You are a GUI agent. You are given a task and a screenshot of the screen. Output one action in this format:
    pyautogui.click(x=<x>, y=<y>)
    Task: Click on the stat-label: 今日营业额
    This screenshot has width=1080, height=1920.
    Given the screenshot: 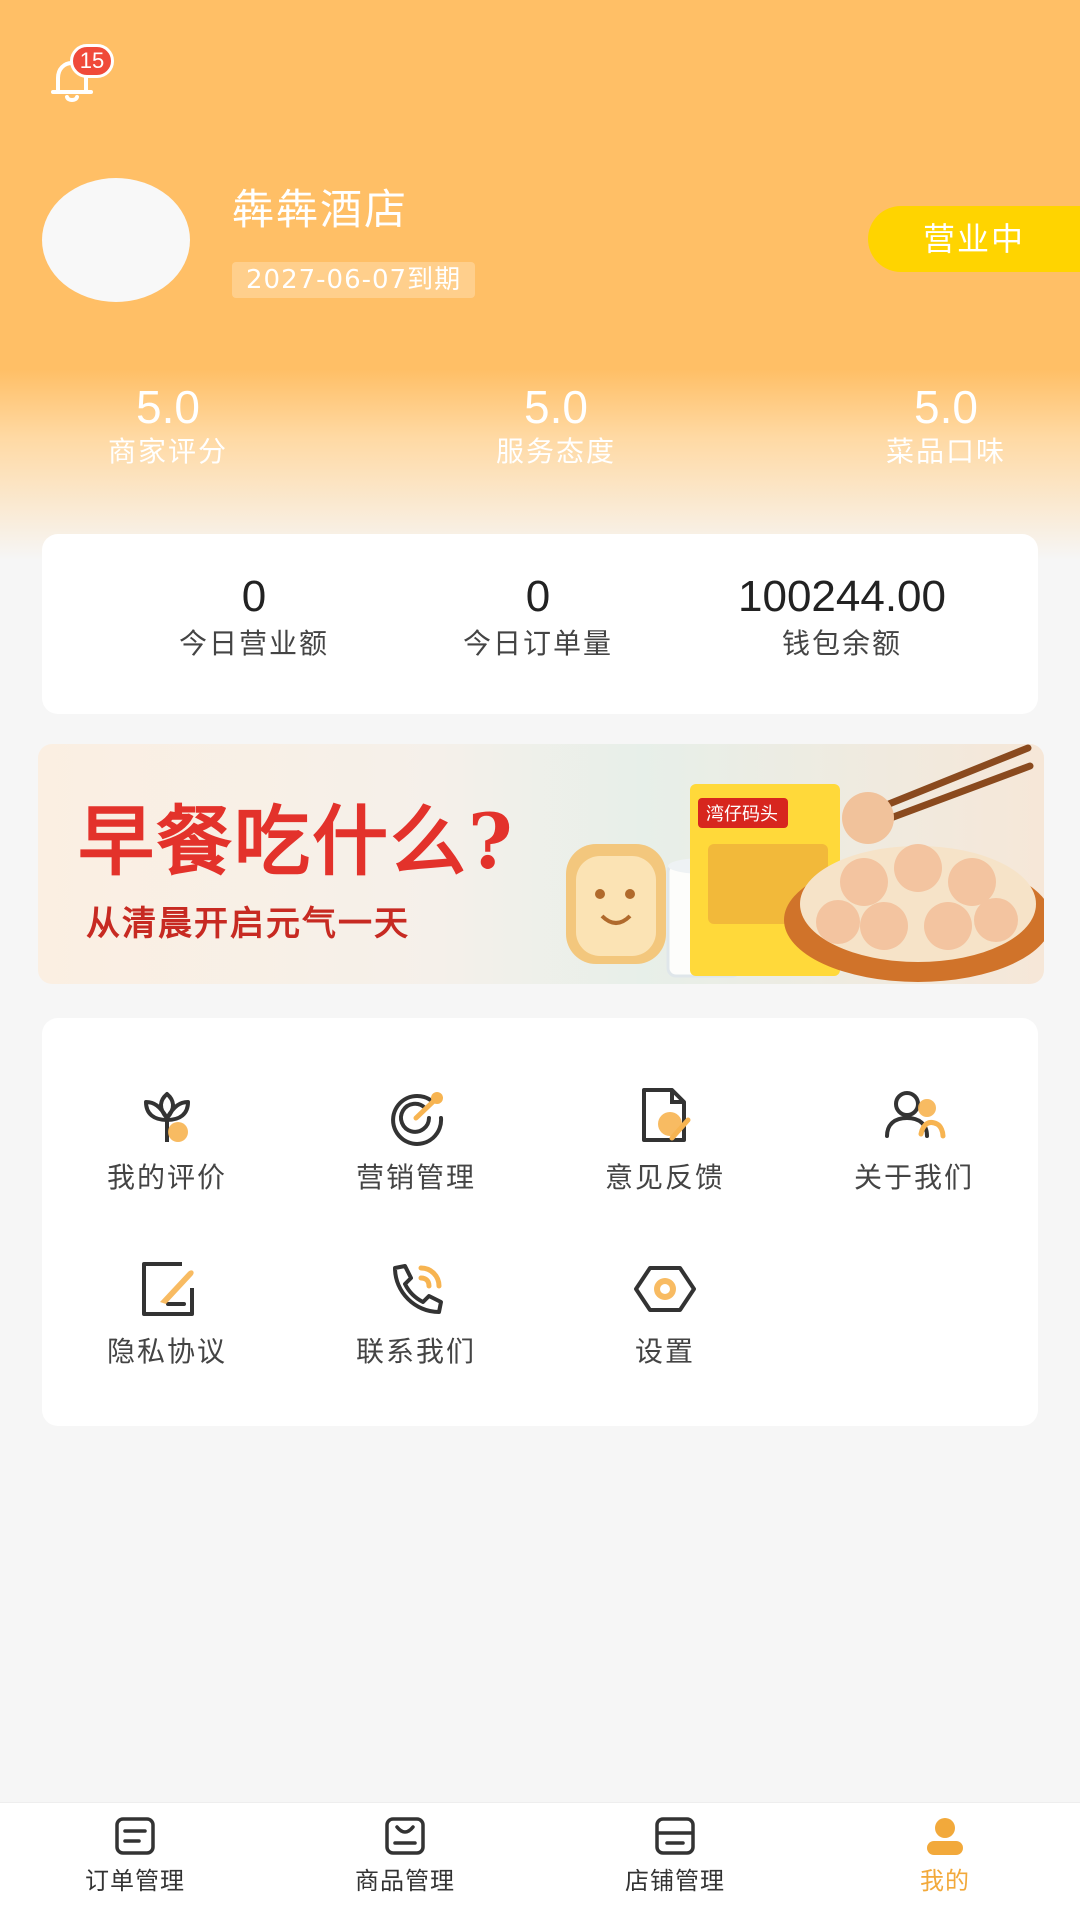 What is the action you would take?
    pyautogui.click(x=253, y=643)
    